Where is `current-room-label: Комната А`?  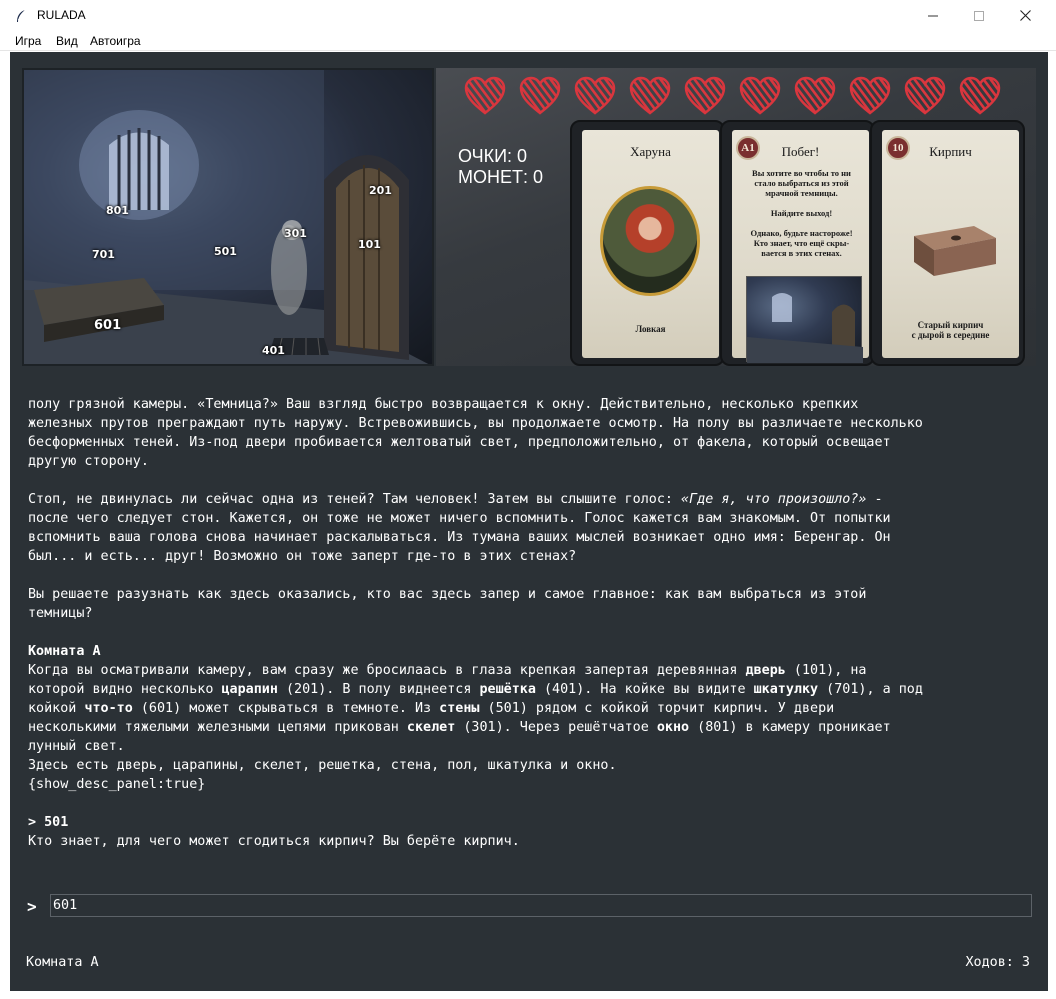
current-room-label: Комната А is located at coordinates (62, 962).